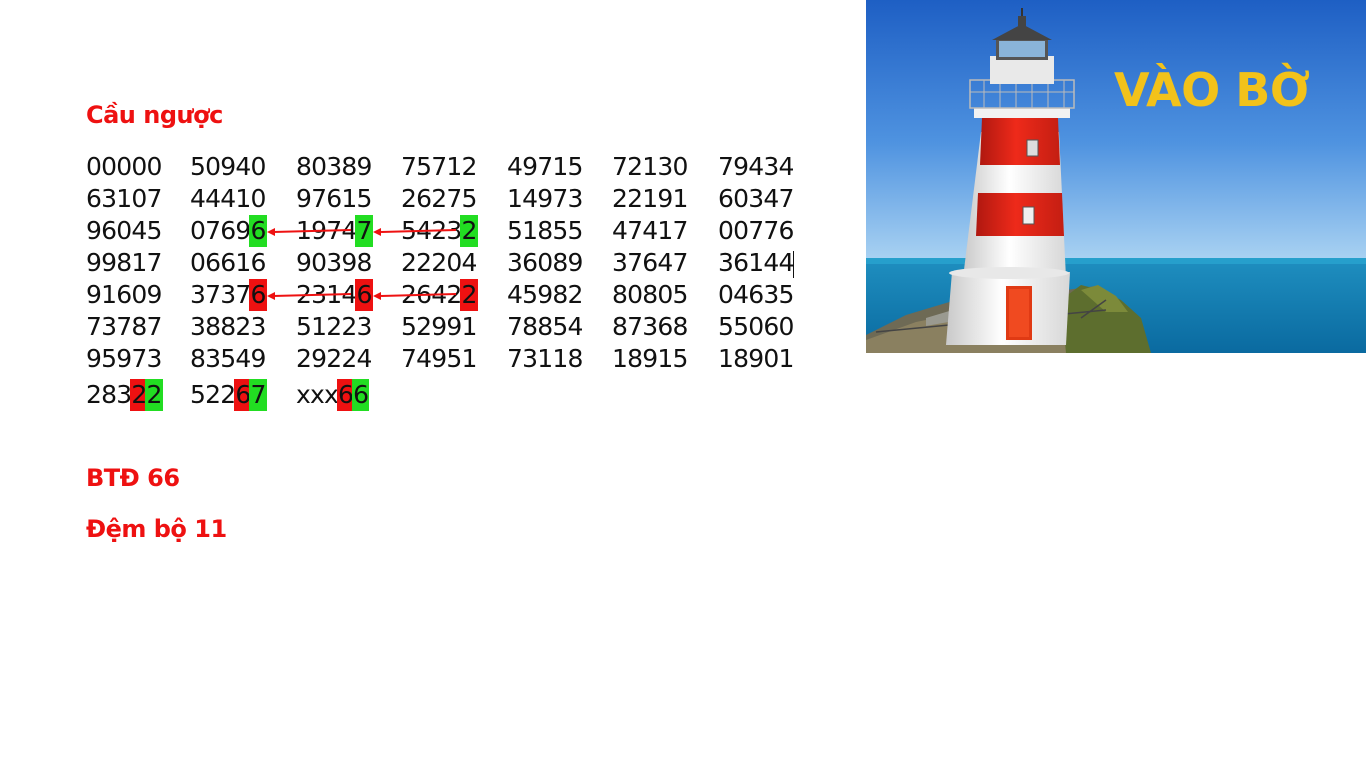 Image resolution: width=1366 pixels, height=768 pixels. Describe the element at coordinates (156, 529) in the screenshot. I see `note-dem-bo: Đệm bộ 11` at that location.